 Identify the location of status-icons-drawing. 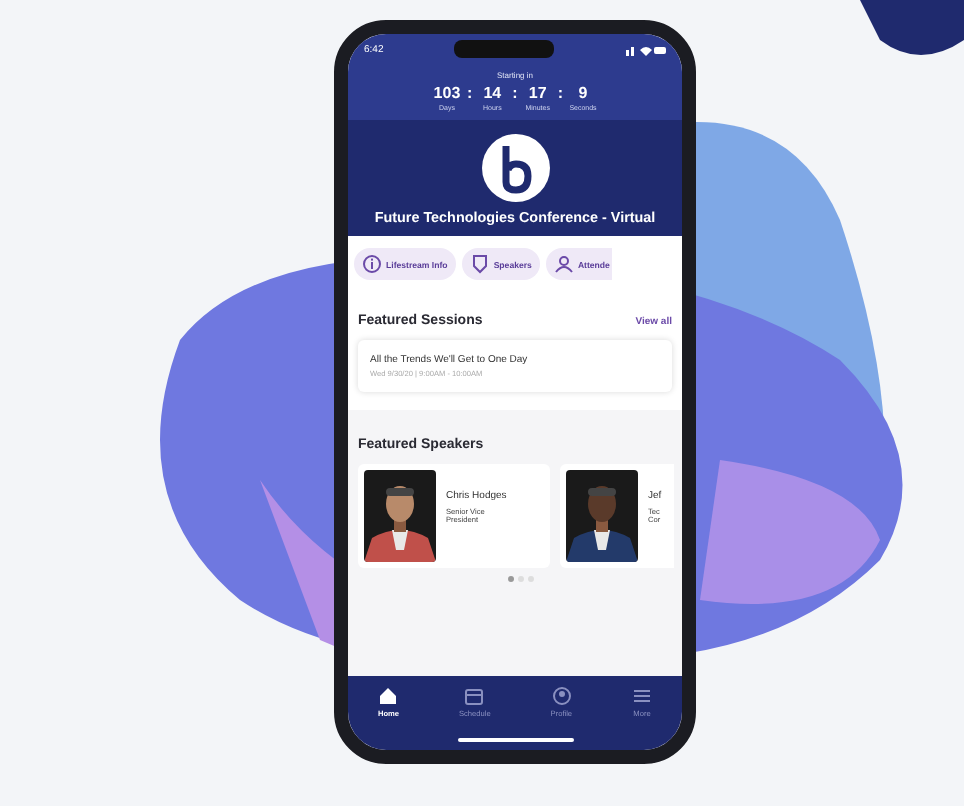
(645, 49).